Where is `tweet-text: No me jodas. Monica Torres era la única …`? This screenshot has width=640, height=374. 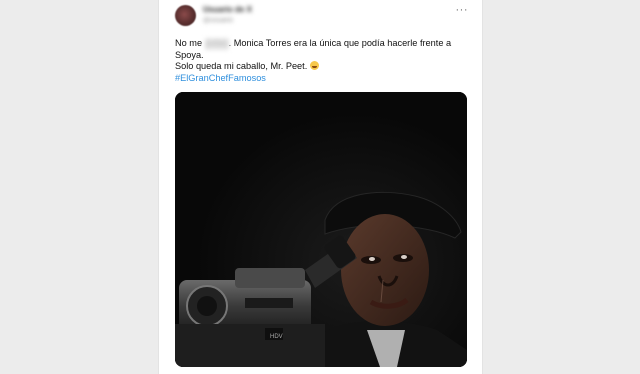
tweet-text: No me jodas. Monica Torres era la única … is located at coordinates (322, 61).